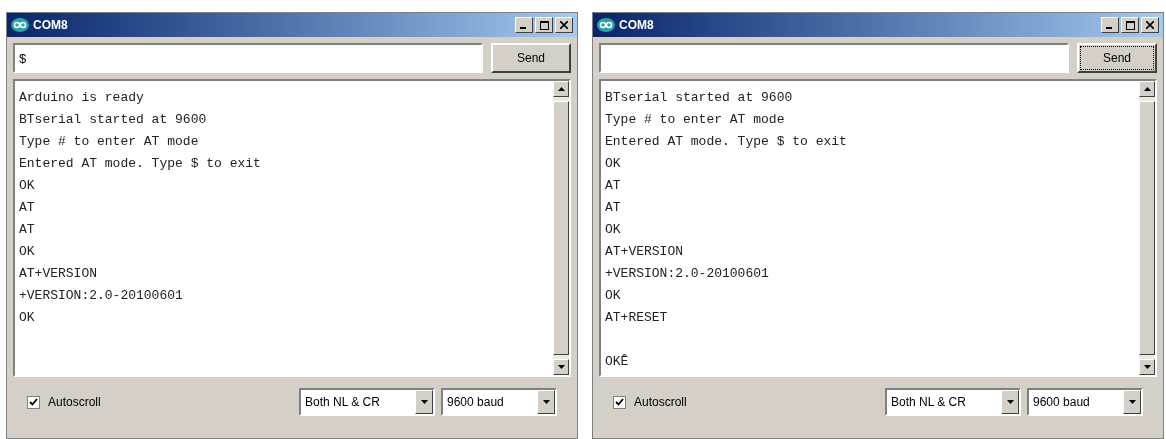 The image size is (1166, 439). I want to click on output-line: OKÊ, so click(617, 362).